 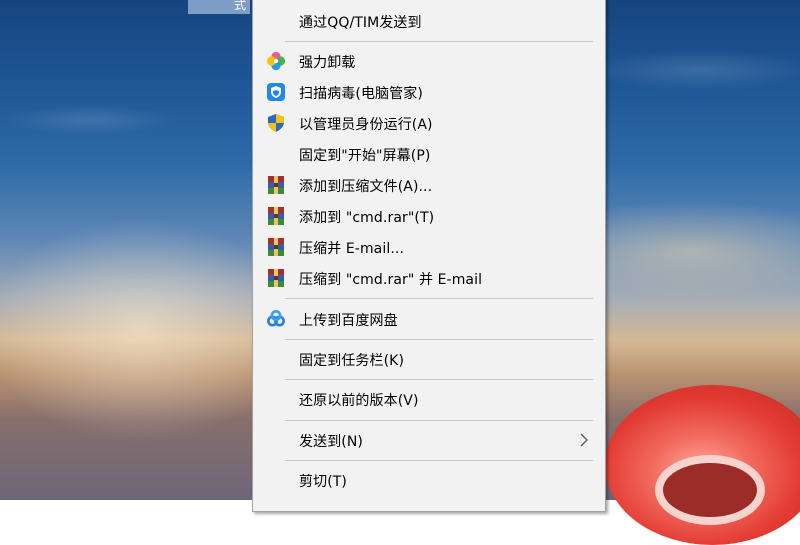 What do you see at coordinates (429, 480) in the screenshot?
I see `menu-item-cut: 剪切(T)` at bounding box center [429, 480].